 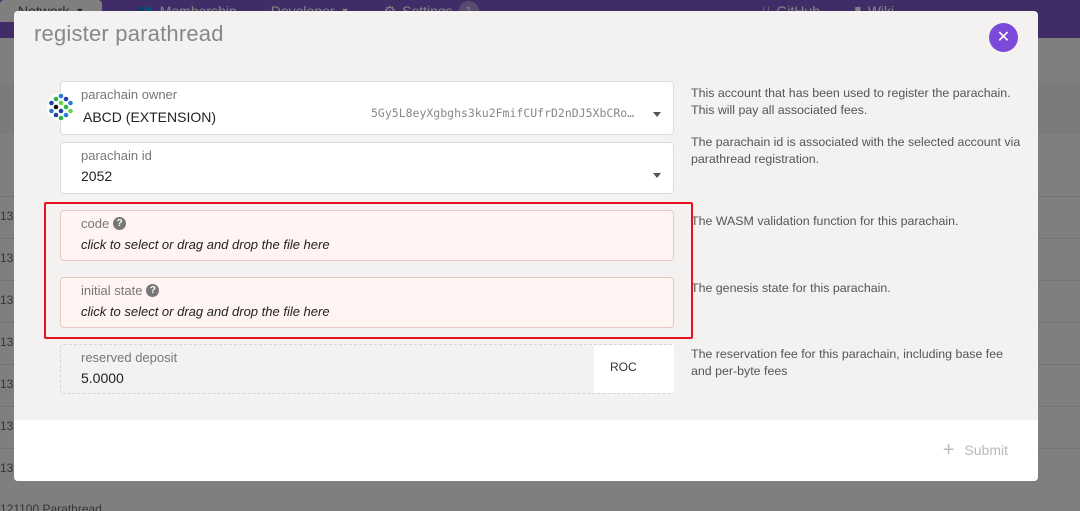 I want to click on parachain-id-value: 2052, so click(x=97, y=176).